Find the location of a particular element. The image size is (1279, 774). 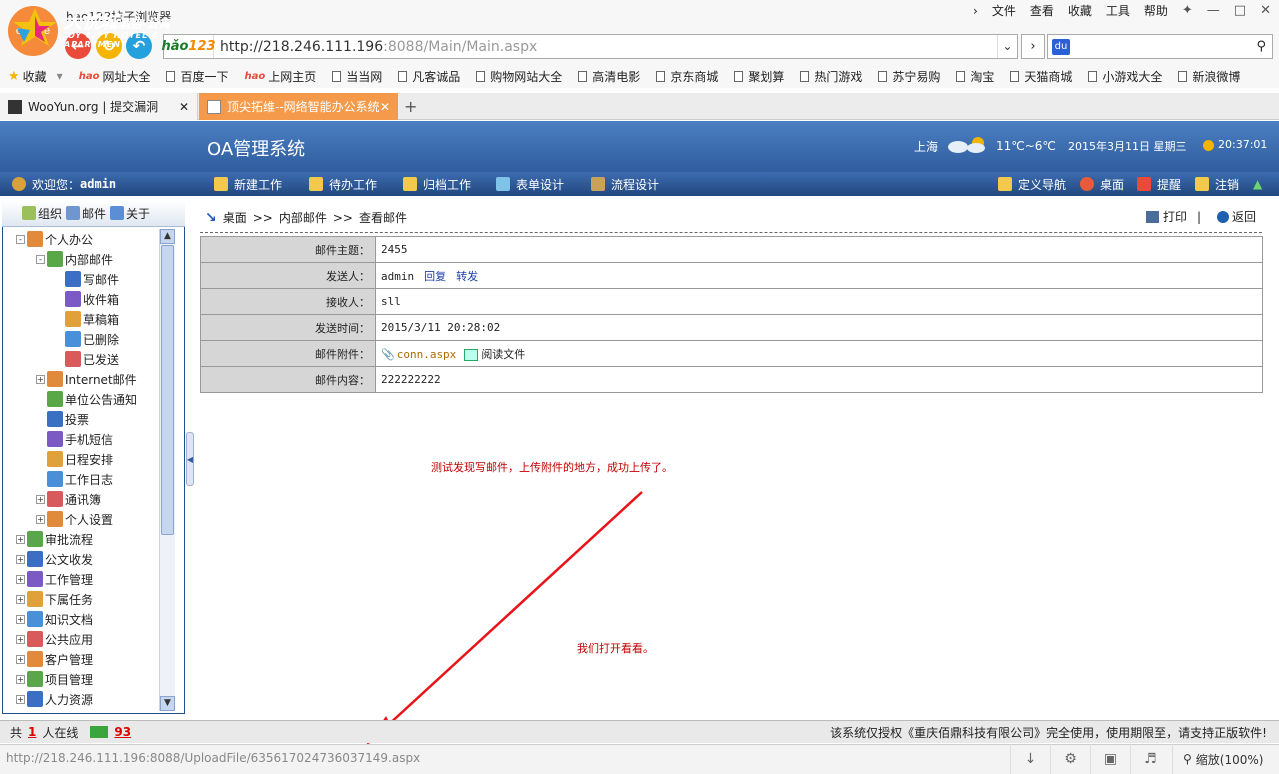

tab-organization: 组织 is located at coordinates (42, 213).